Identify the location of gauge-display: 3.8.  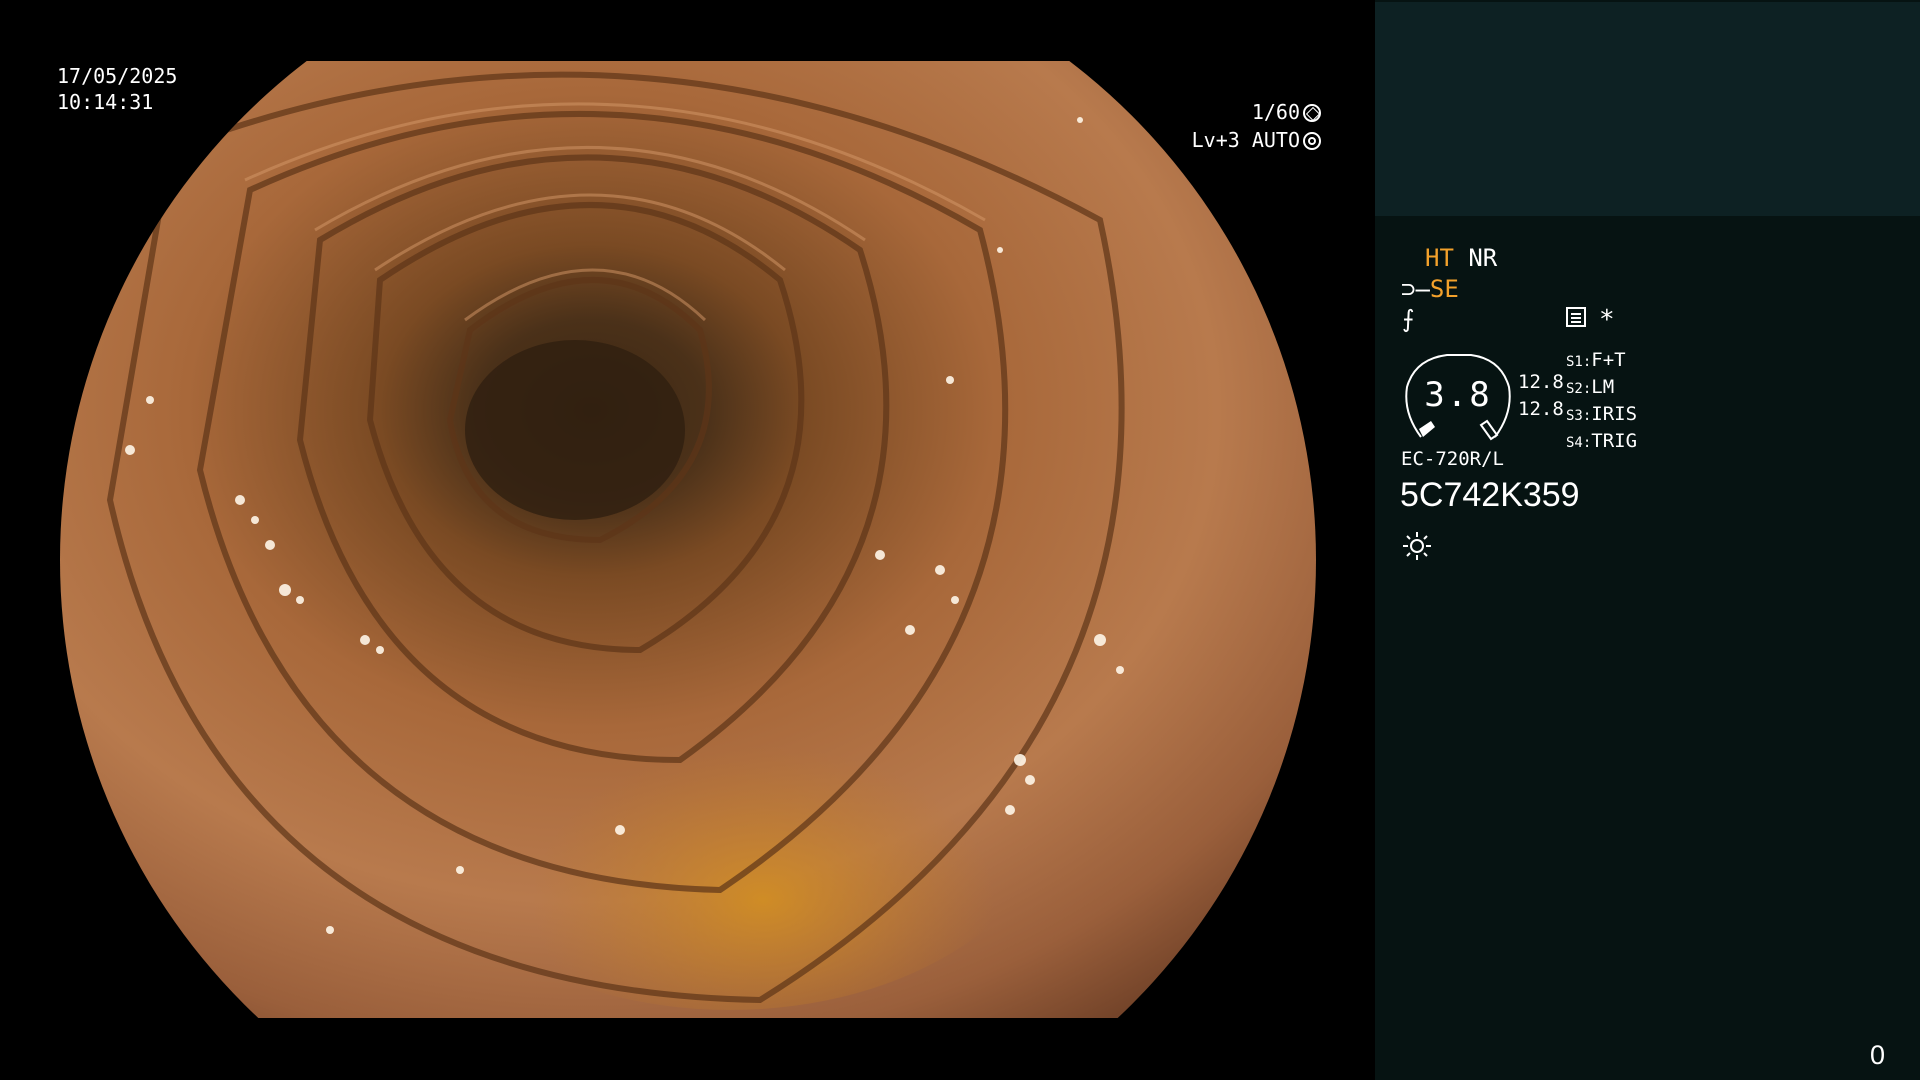
(1458, 397).